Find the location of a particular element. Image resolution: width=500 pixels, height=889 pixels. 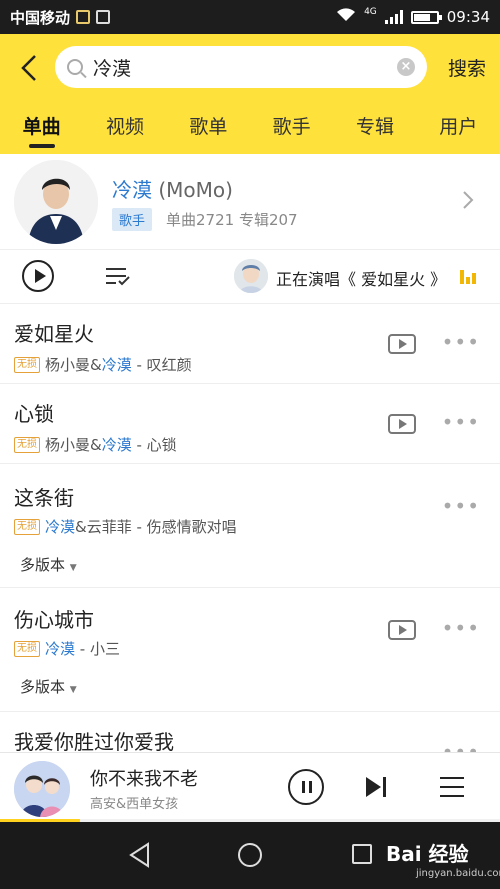

artist-name-en: (MoMo) is located at coordinates (195, 190).